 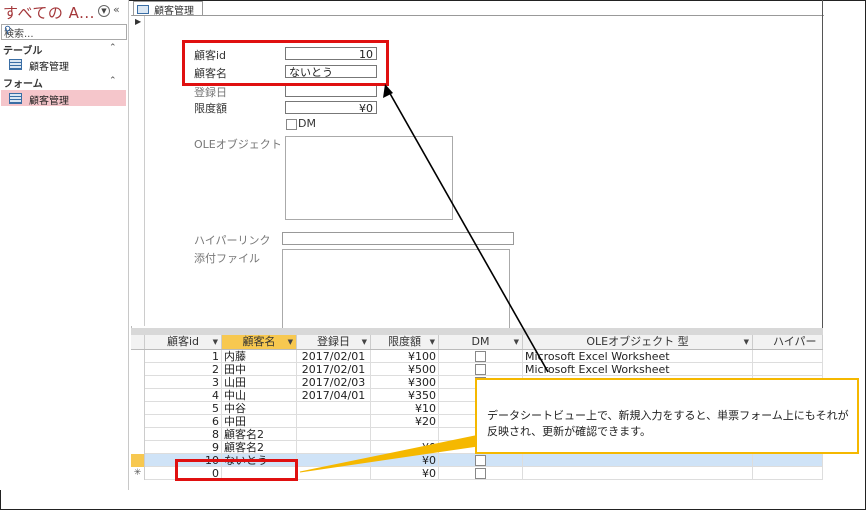 What do you see at coordinates (389, 454) in the screenshot?
I see `callout-pointer` at bounding box center [389, 454].